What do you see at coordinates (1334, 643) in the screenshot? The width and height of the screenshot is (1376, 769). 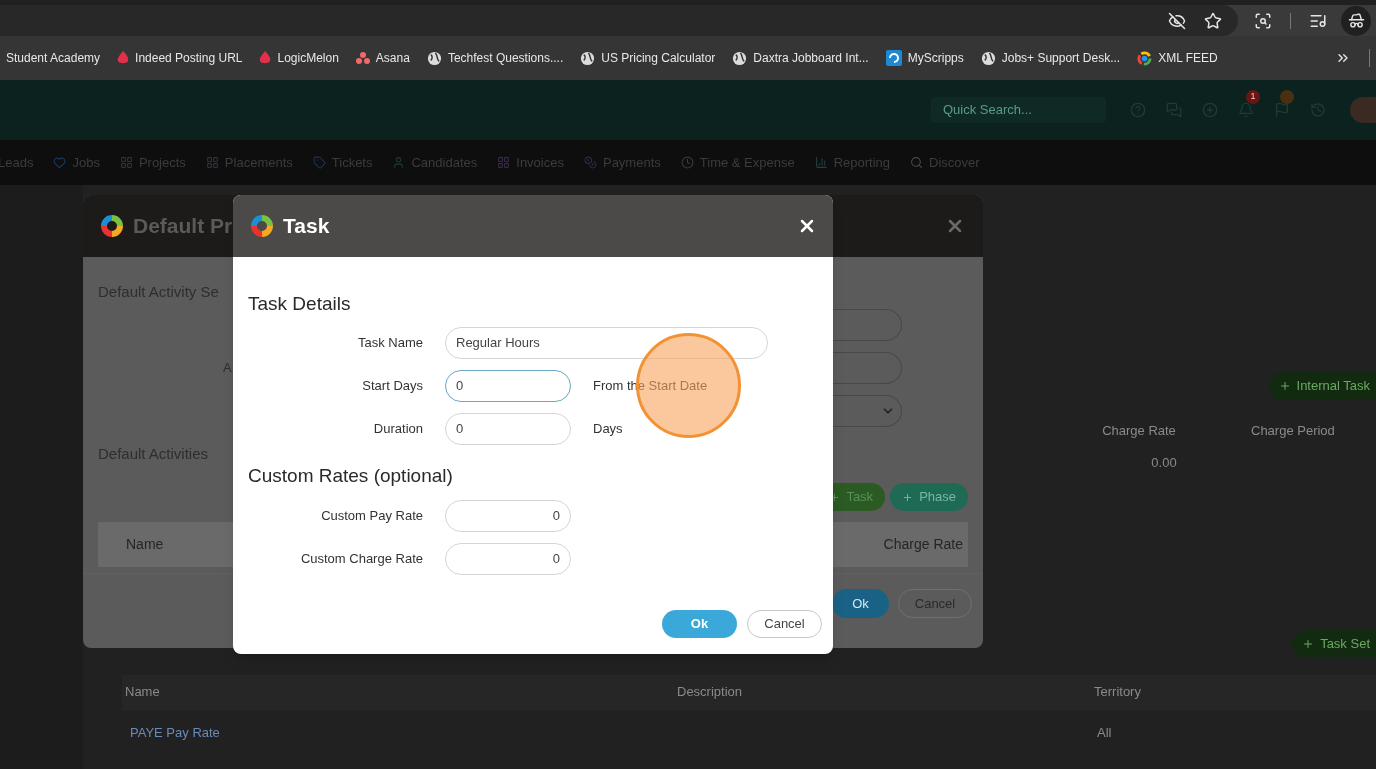 I see `task-set-button: Task Set` at bounding box center [1334, 643].